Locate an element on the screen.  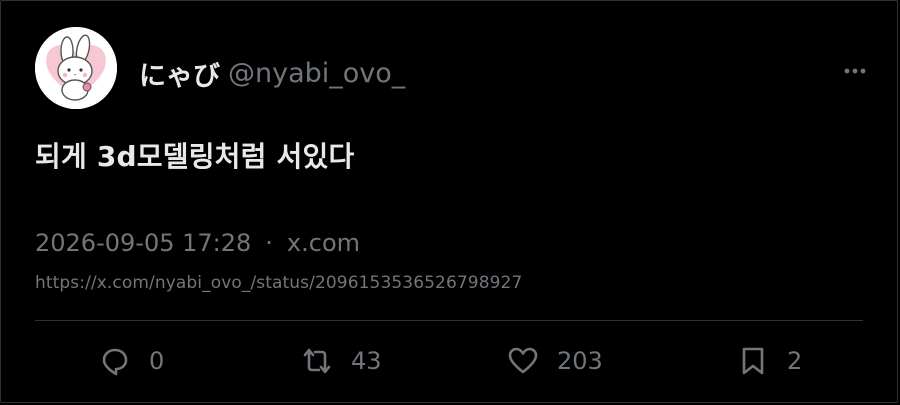
avatar is located at coordinates (76, 68).